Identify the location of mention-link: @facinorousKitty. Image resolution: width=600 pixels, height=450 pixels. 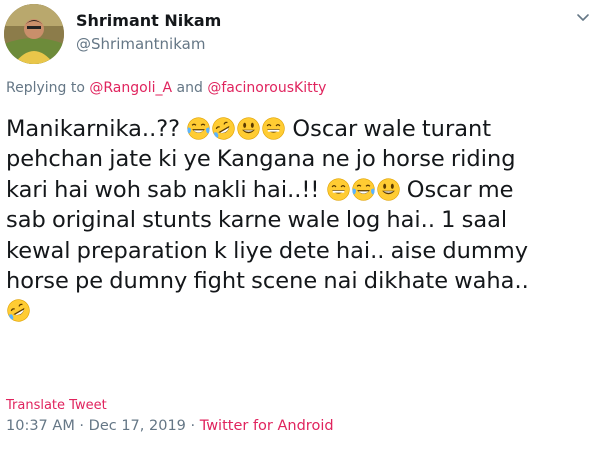
(266, 88).